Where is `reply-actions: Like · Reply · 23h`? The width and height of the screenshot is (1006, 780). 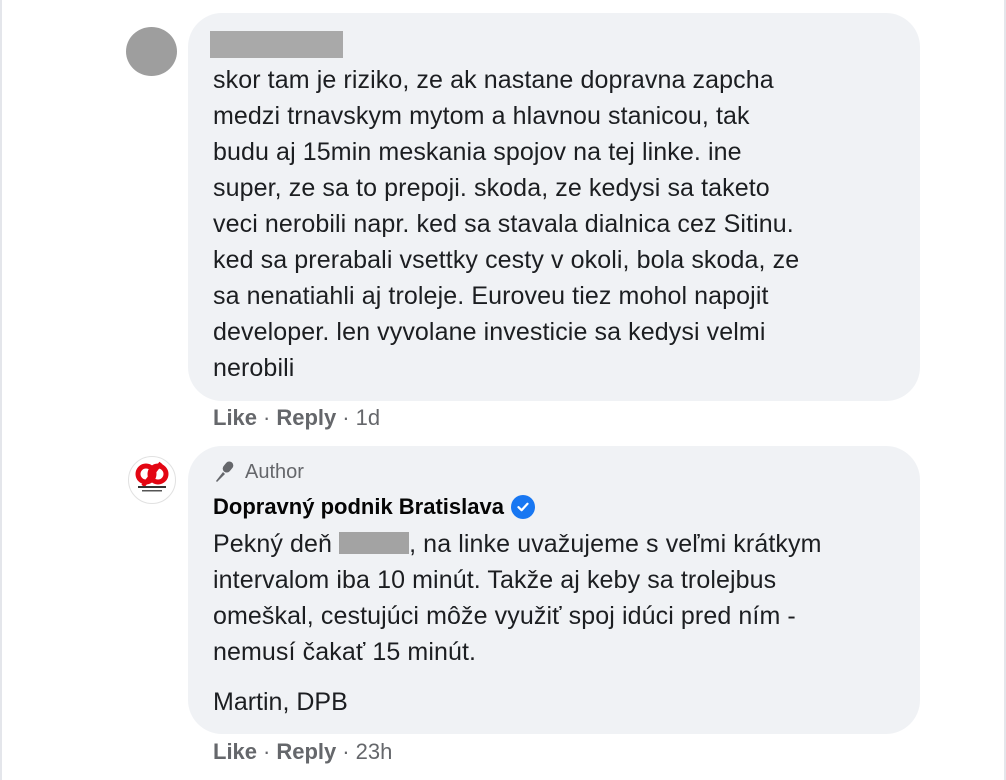 reply-actions: Like · Reply · 23h is located at coordinates (302, 752).